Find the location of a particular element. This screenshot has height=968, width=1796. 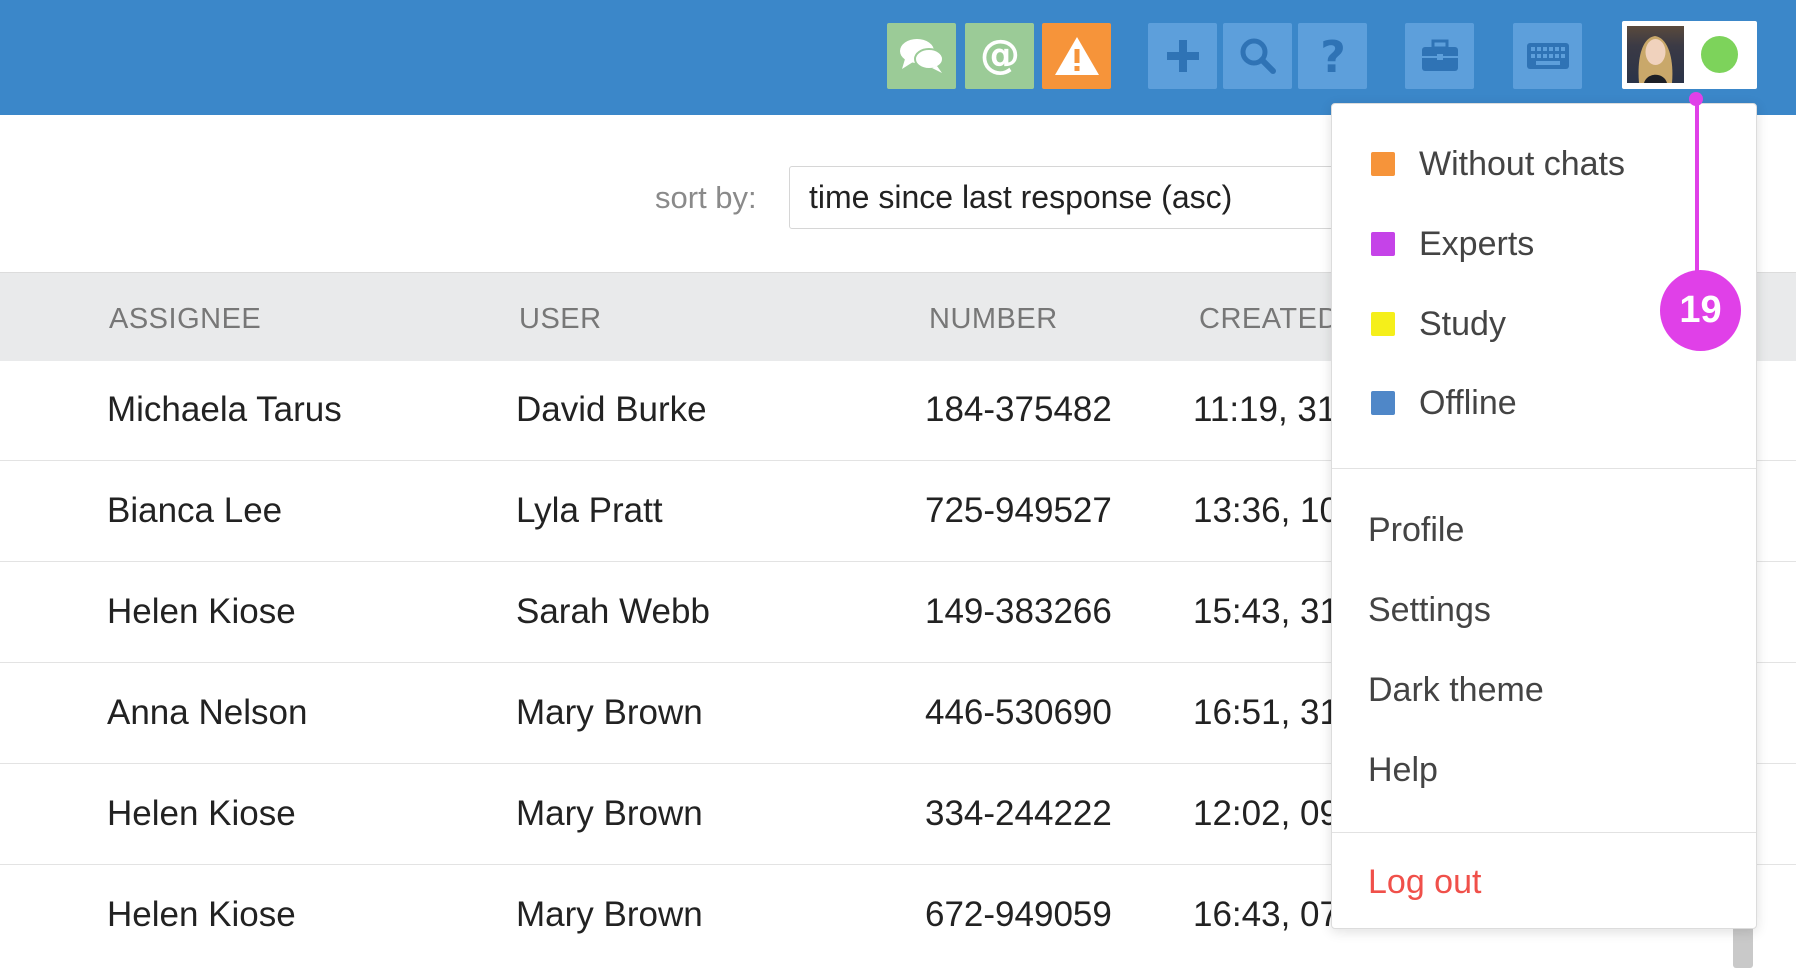

annotation-badge: 19 is located at coordinates (1700, 310).